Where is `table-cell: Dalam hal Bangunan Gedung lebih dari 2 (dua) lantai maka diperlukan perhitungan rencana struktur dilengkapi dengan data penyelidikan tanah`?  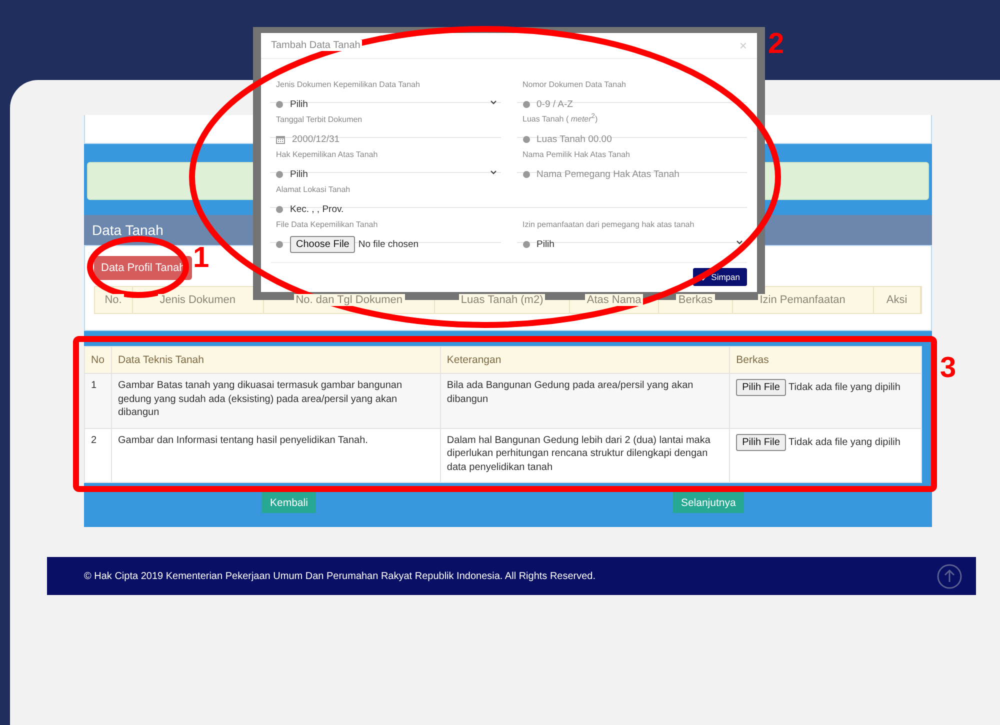 table-cell: Dalam hal Bangunan Gedung lebih dari 2 (dua) lantai maka diperlukan perhitungan rencana struktur dilengkapi dengan data penyelidikan tanah is located at coordinates (585, 455).